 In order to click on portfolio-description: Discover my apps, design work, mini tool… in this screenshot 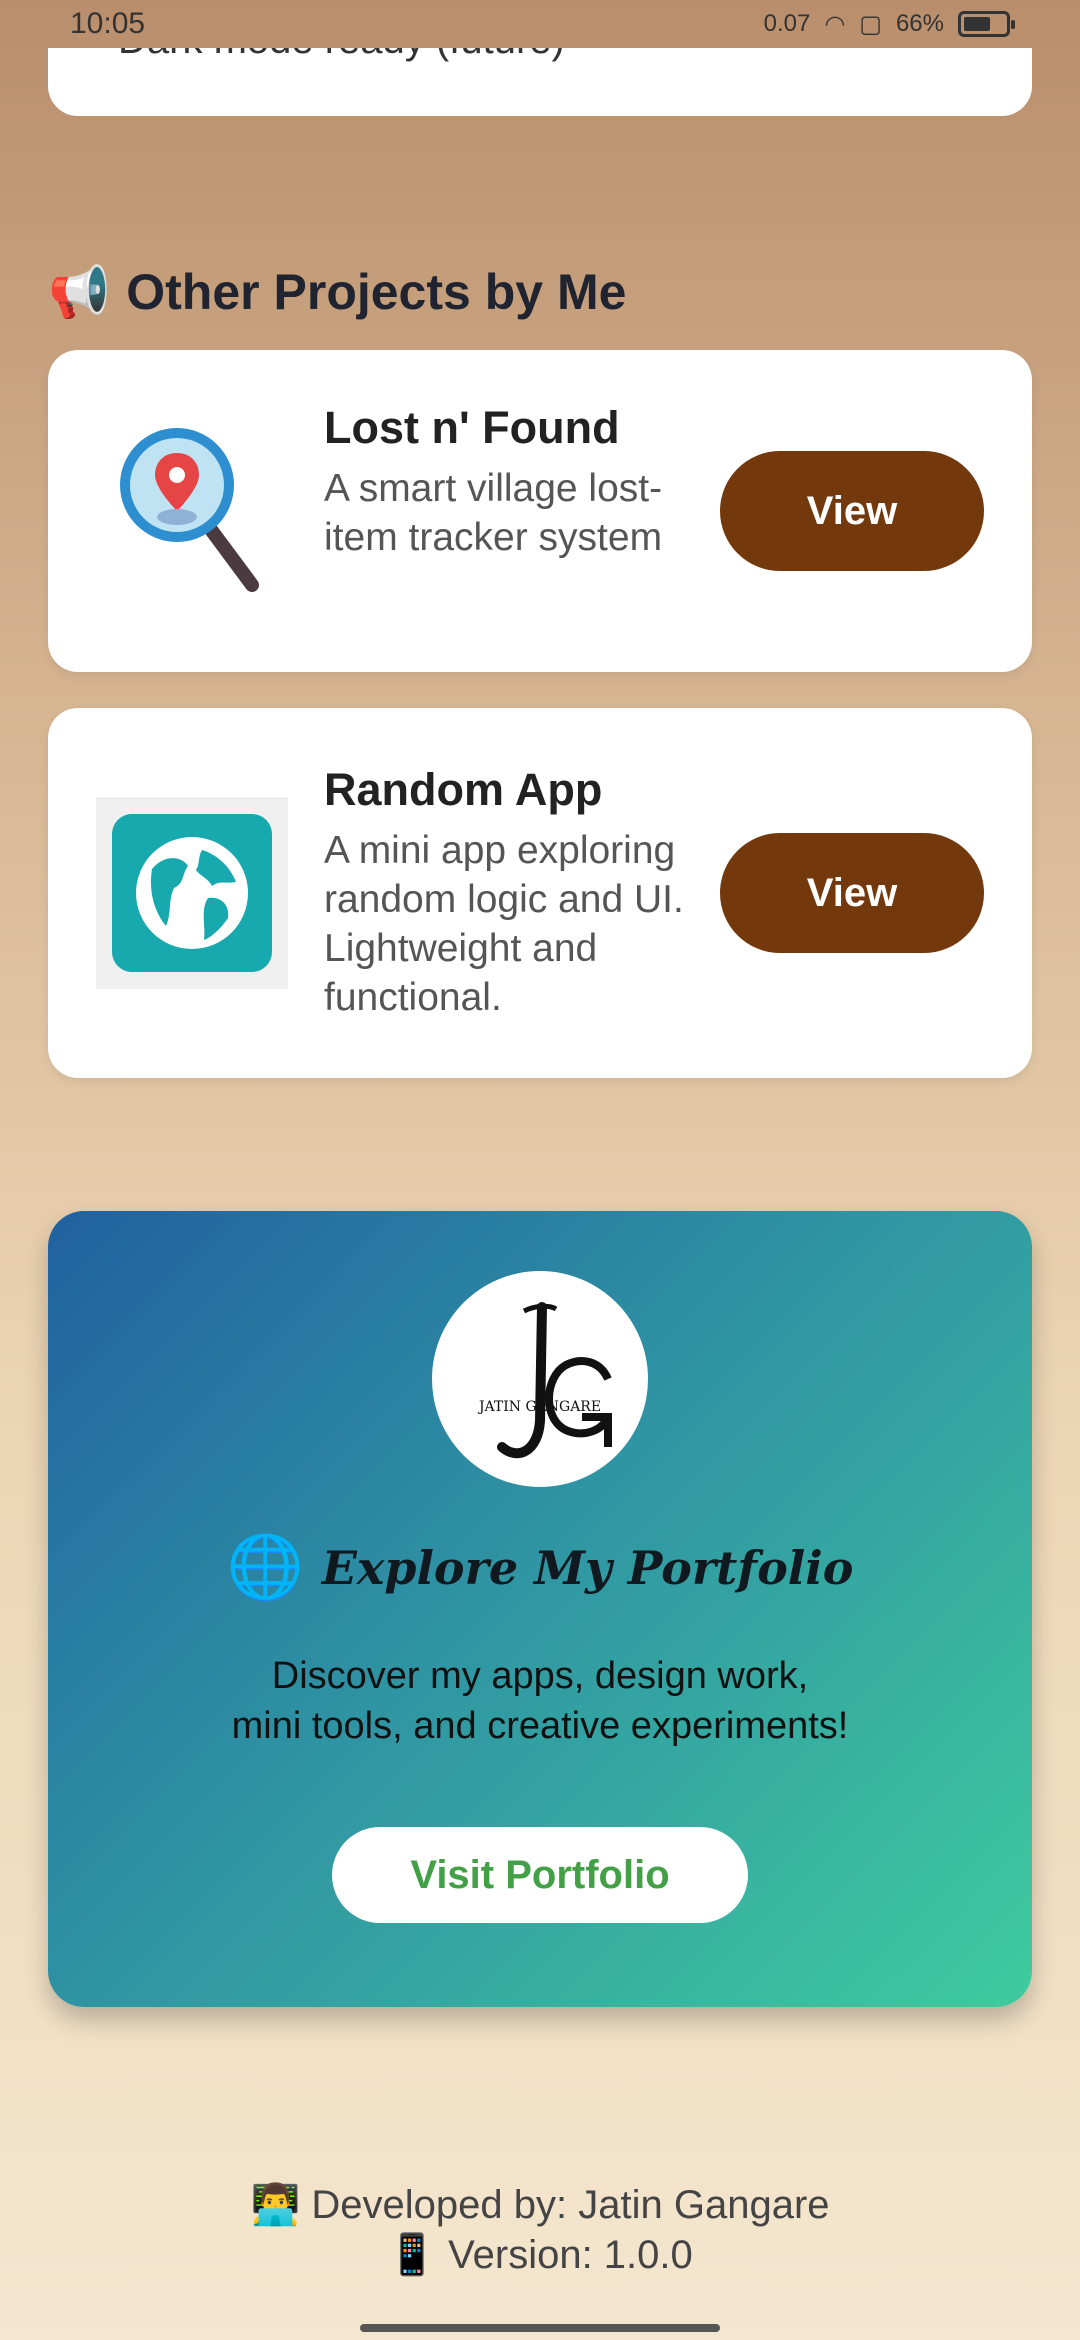, I will do `click(540, 1701)`.